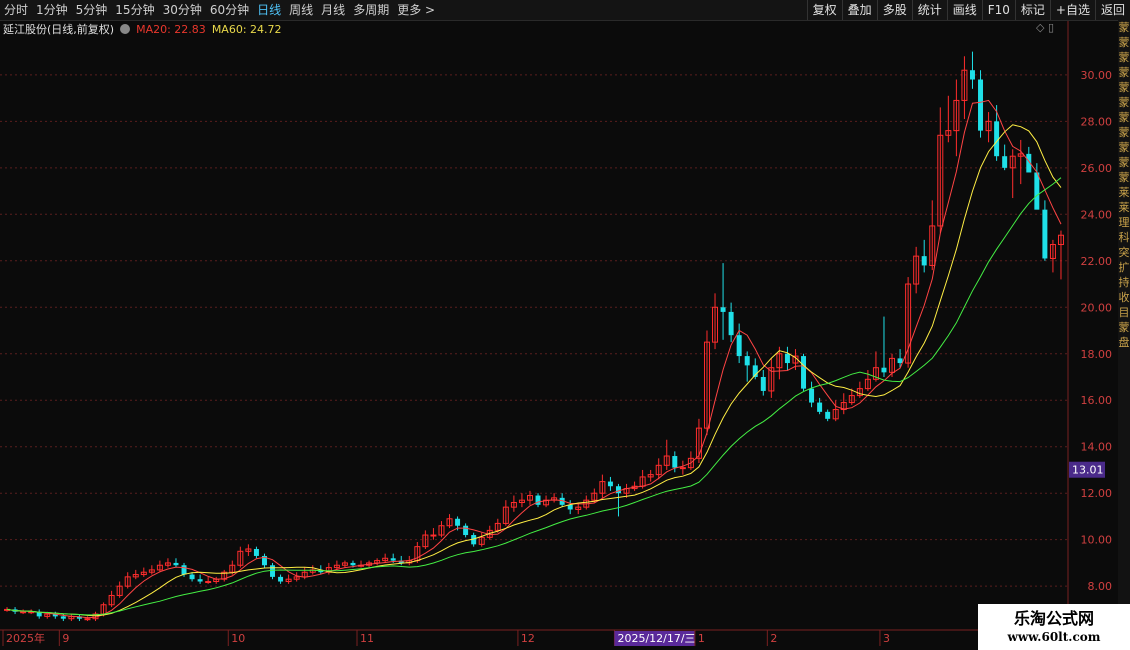  Describe the element at coordinates (1097, 493) in the screenshot. I see `y-tick-label: 12.00` at that location.